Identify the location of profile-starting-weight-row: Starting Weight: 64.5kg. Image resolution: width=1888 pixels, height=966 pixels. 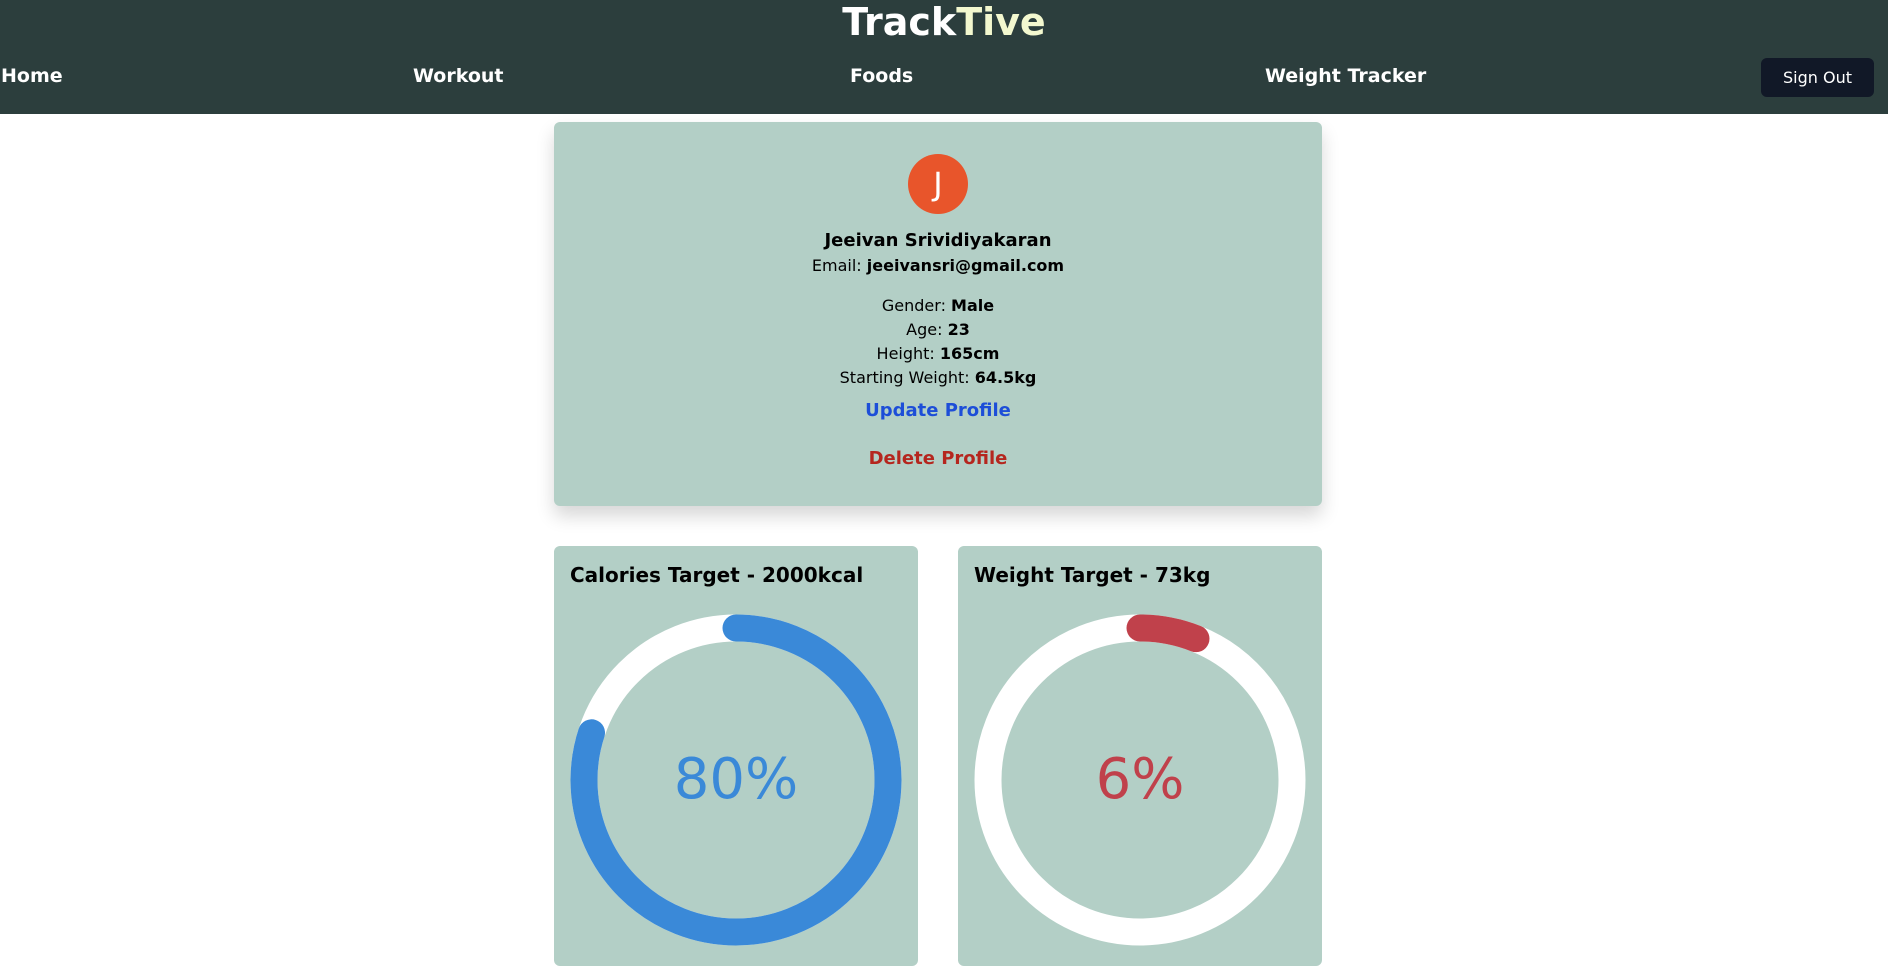
(938, 378).